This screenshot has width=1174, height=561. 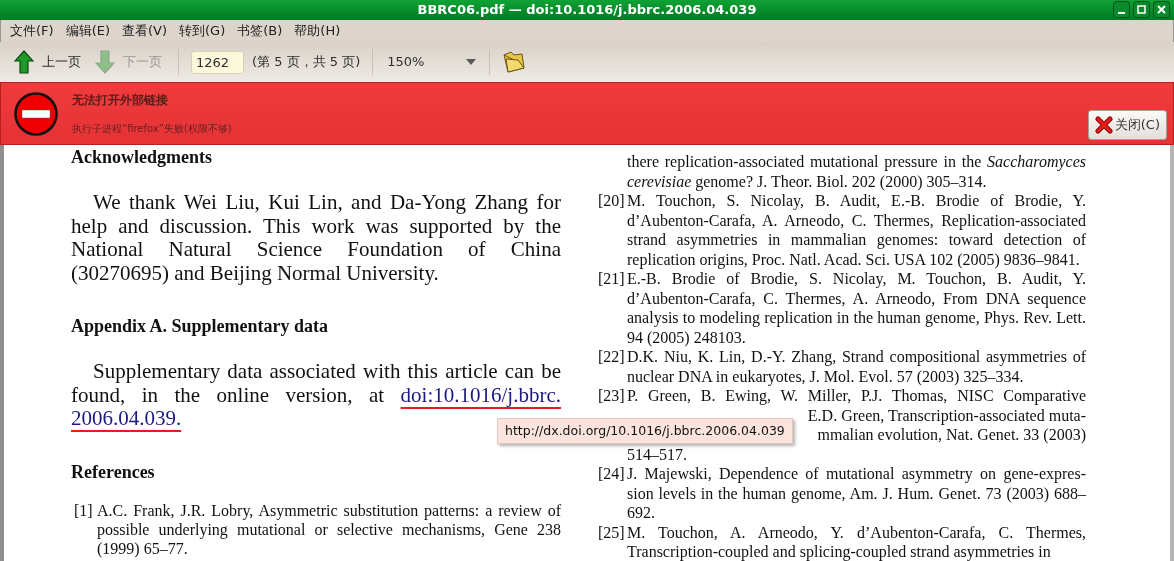 What do you see at coordinates (415, 62) in the screenshot?
I see `zoom-level-field: 150%` at bounding box center [415, 62].